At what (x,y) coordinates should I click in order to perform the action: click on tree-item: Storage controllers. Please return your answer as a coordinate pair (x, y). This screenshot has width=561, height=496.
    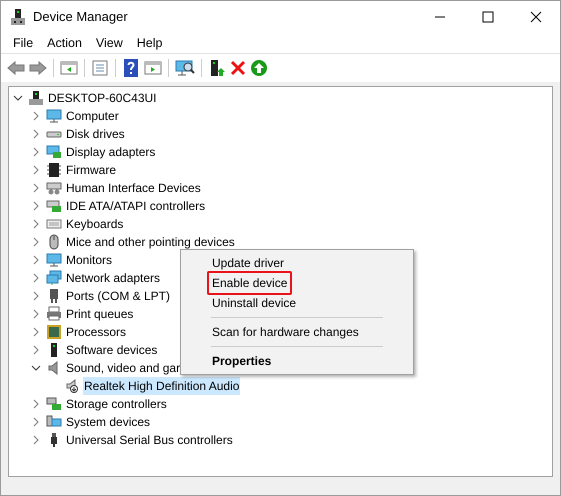
    Looking at the image, I should click on (116, 404).